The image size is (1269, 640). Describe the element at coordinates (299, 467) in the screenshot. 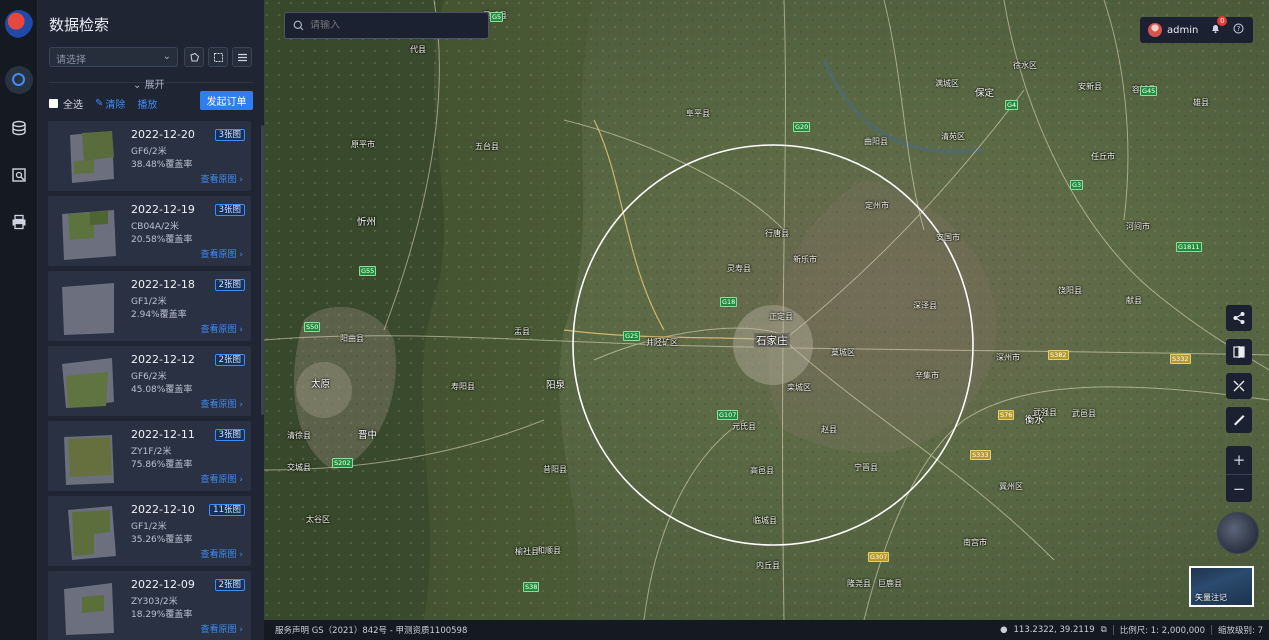

I see `map-label-jiaocheng: 交城县` at that location.